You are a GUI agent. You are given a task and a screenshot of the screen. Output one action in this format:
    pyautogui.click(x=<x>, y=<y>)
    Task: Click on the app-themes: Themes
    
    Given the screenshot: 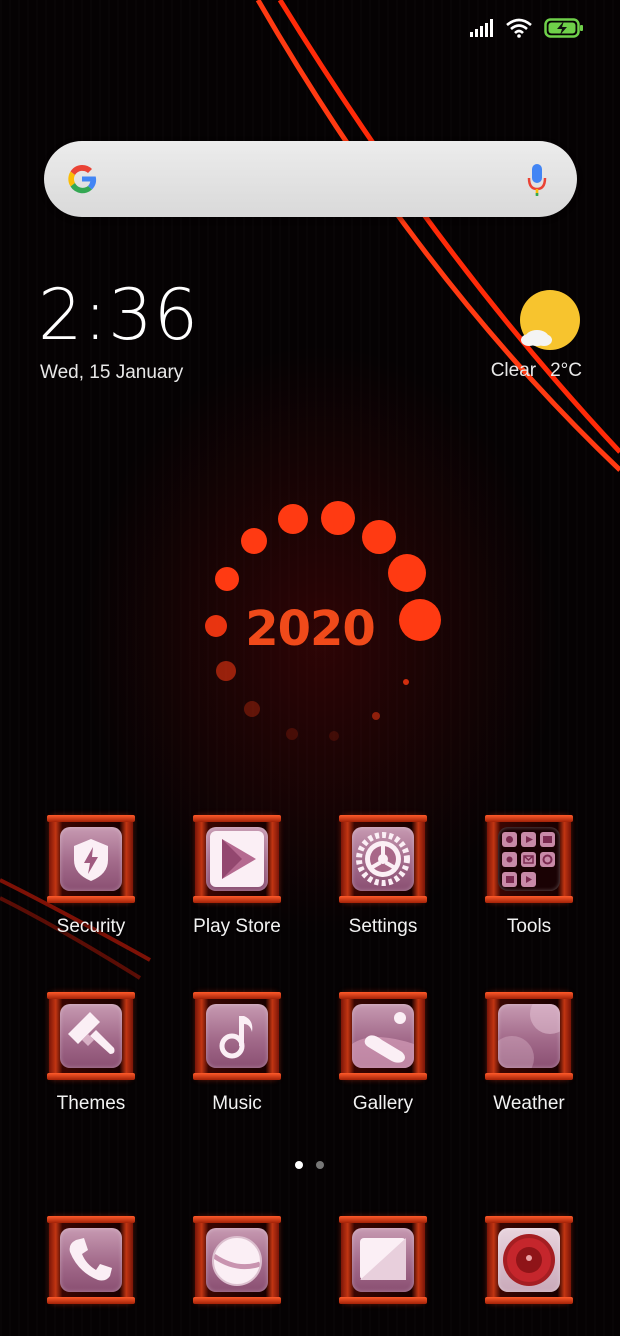 What is the action you would take?
    pyautogui.click(x=91, y=1053)
    